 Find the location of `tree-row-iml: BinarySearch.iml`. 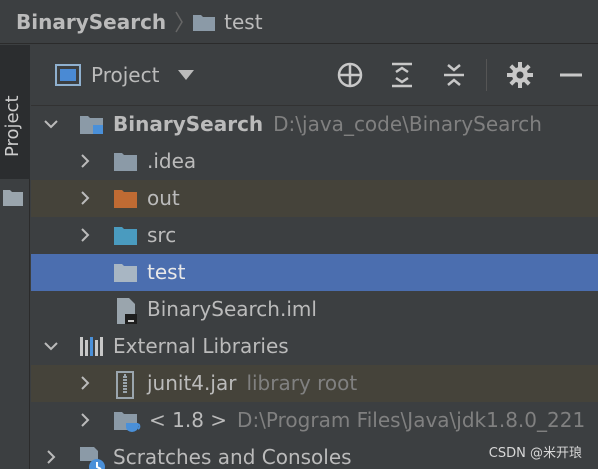

tree-row-iml: BinarySearch.iml is located at coordinates (314, 309).